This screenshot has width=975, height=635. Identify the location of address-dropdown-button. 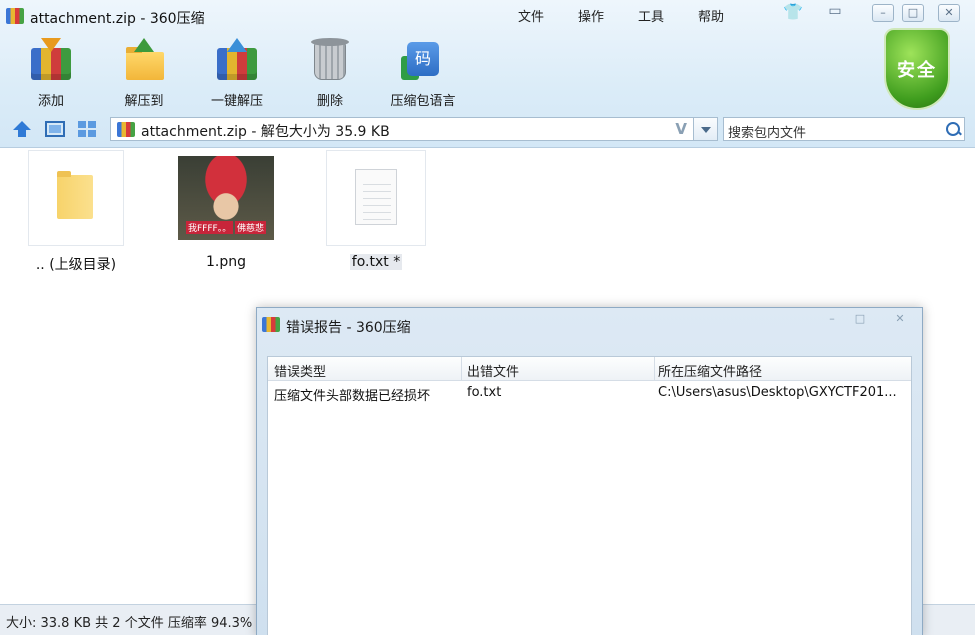
(705, 129).